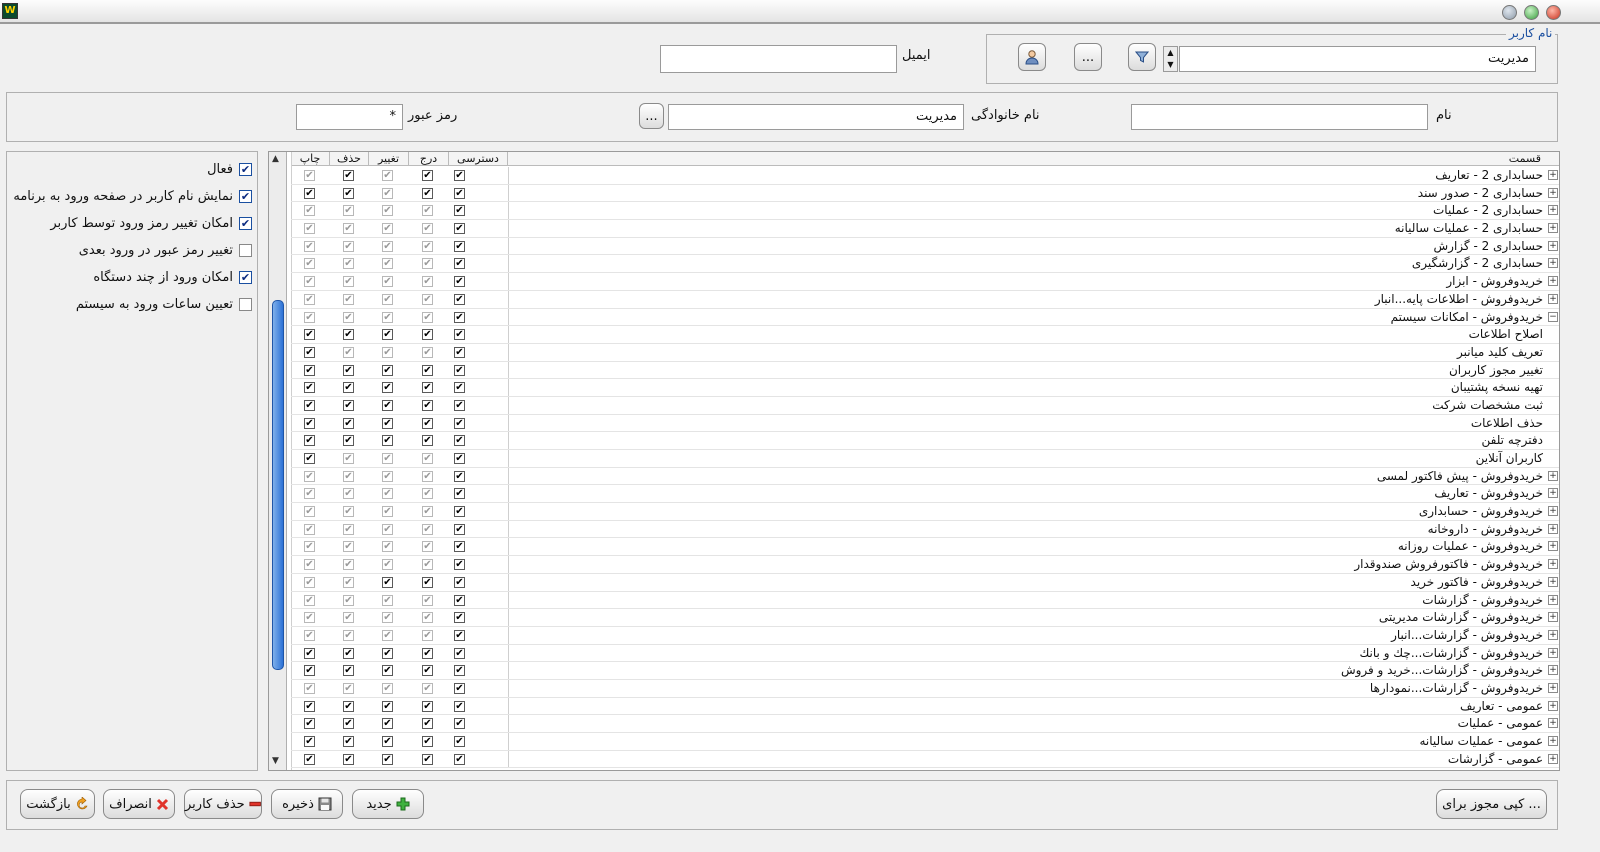 Image resolution: width=1600 pixels, height=852 pixels. What do you see at coordinates (172, 277) in the screenshot?
I see `option-item: ✔ امکان ورود از چند دستگاه` at bounding box center [172, 277].